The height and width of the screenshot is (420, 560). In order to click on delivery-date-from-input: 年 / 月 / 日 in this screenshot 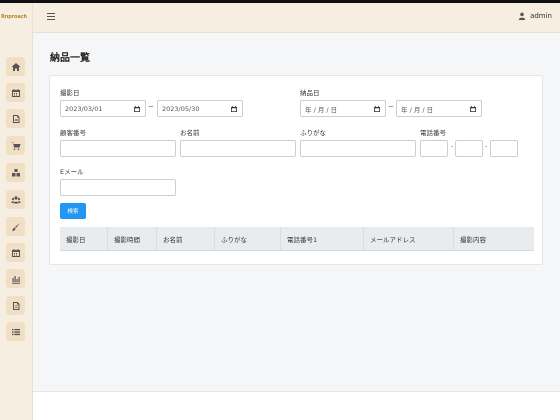, I will do `click(343, 108)`.